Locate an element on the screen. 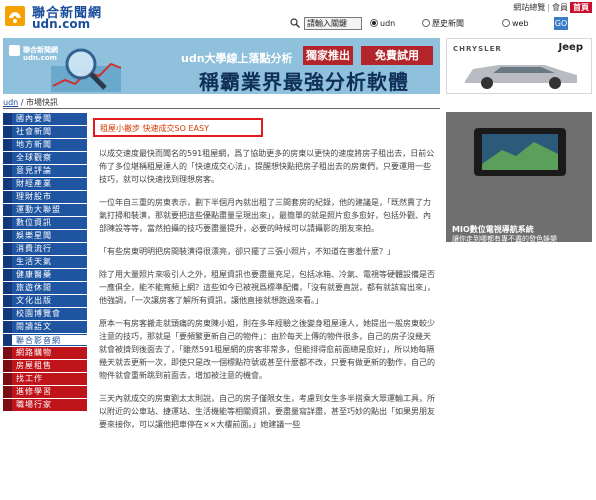 This screenshot has width=596, height=500. sidebar-item: 職場行家 is located at coordinates (45, 405).